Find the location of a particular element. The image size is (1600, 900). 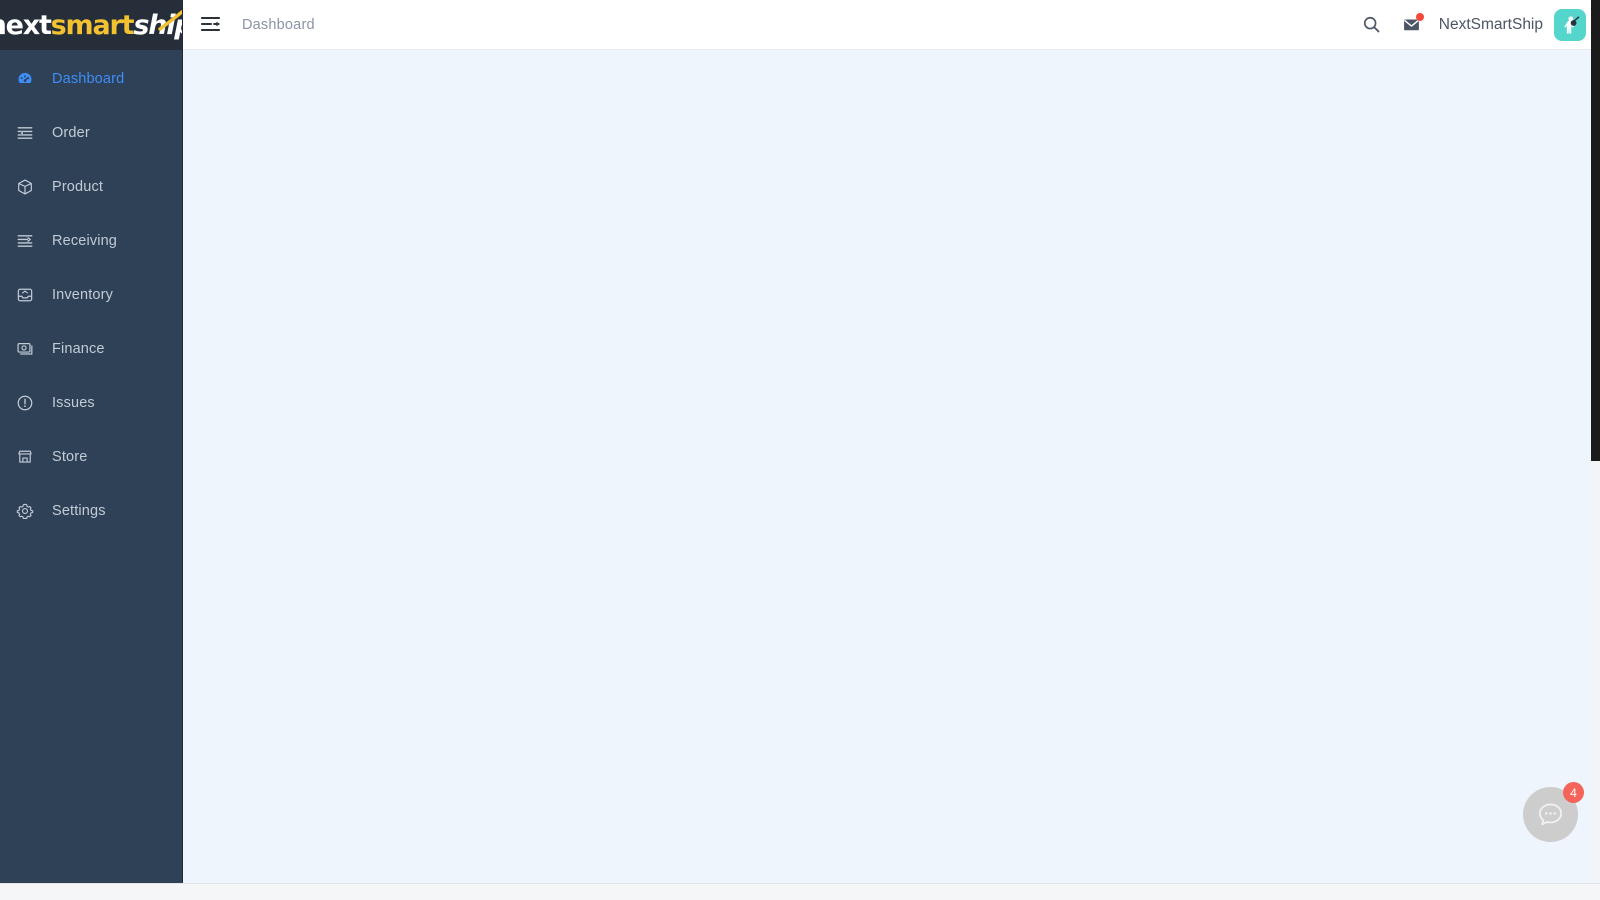

sidebar-item-dashboard: Dashboard is located at coordinates (91, 79).